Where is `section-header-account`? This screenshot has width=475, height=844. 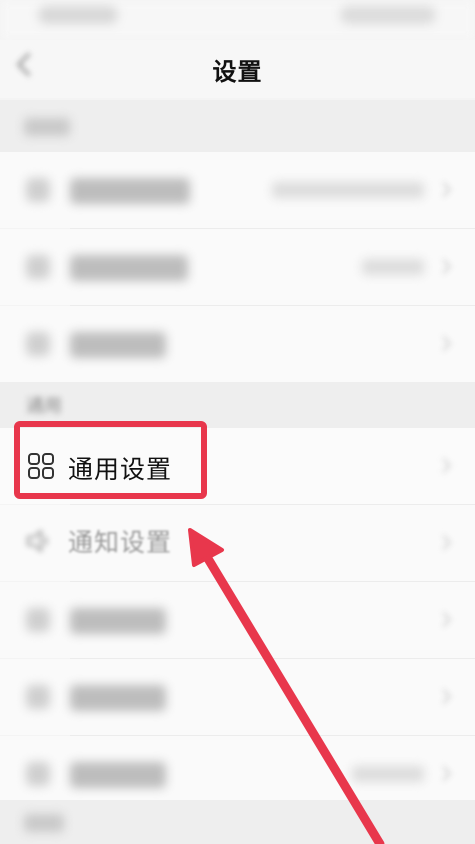 section-header-account is located at coordinates (237, 126).